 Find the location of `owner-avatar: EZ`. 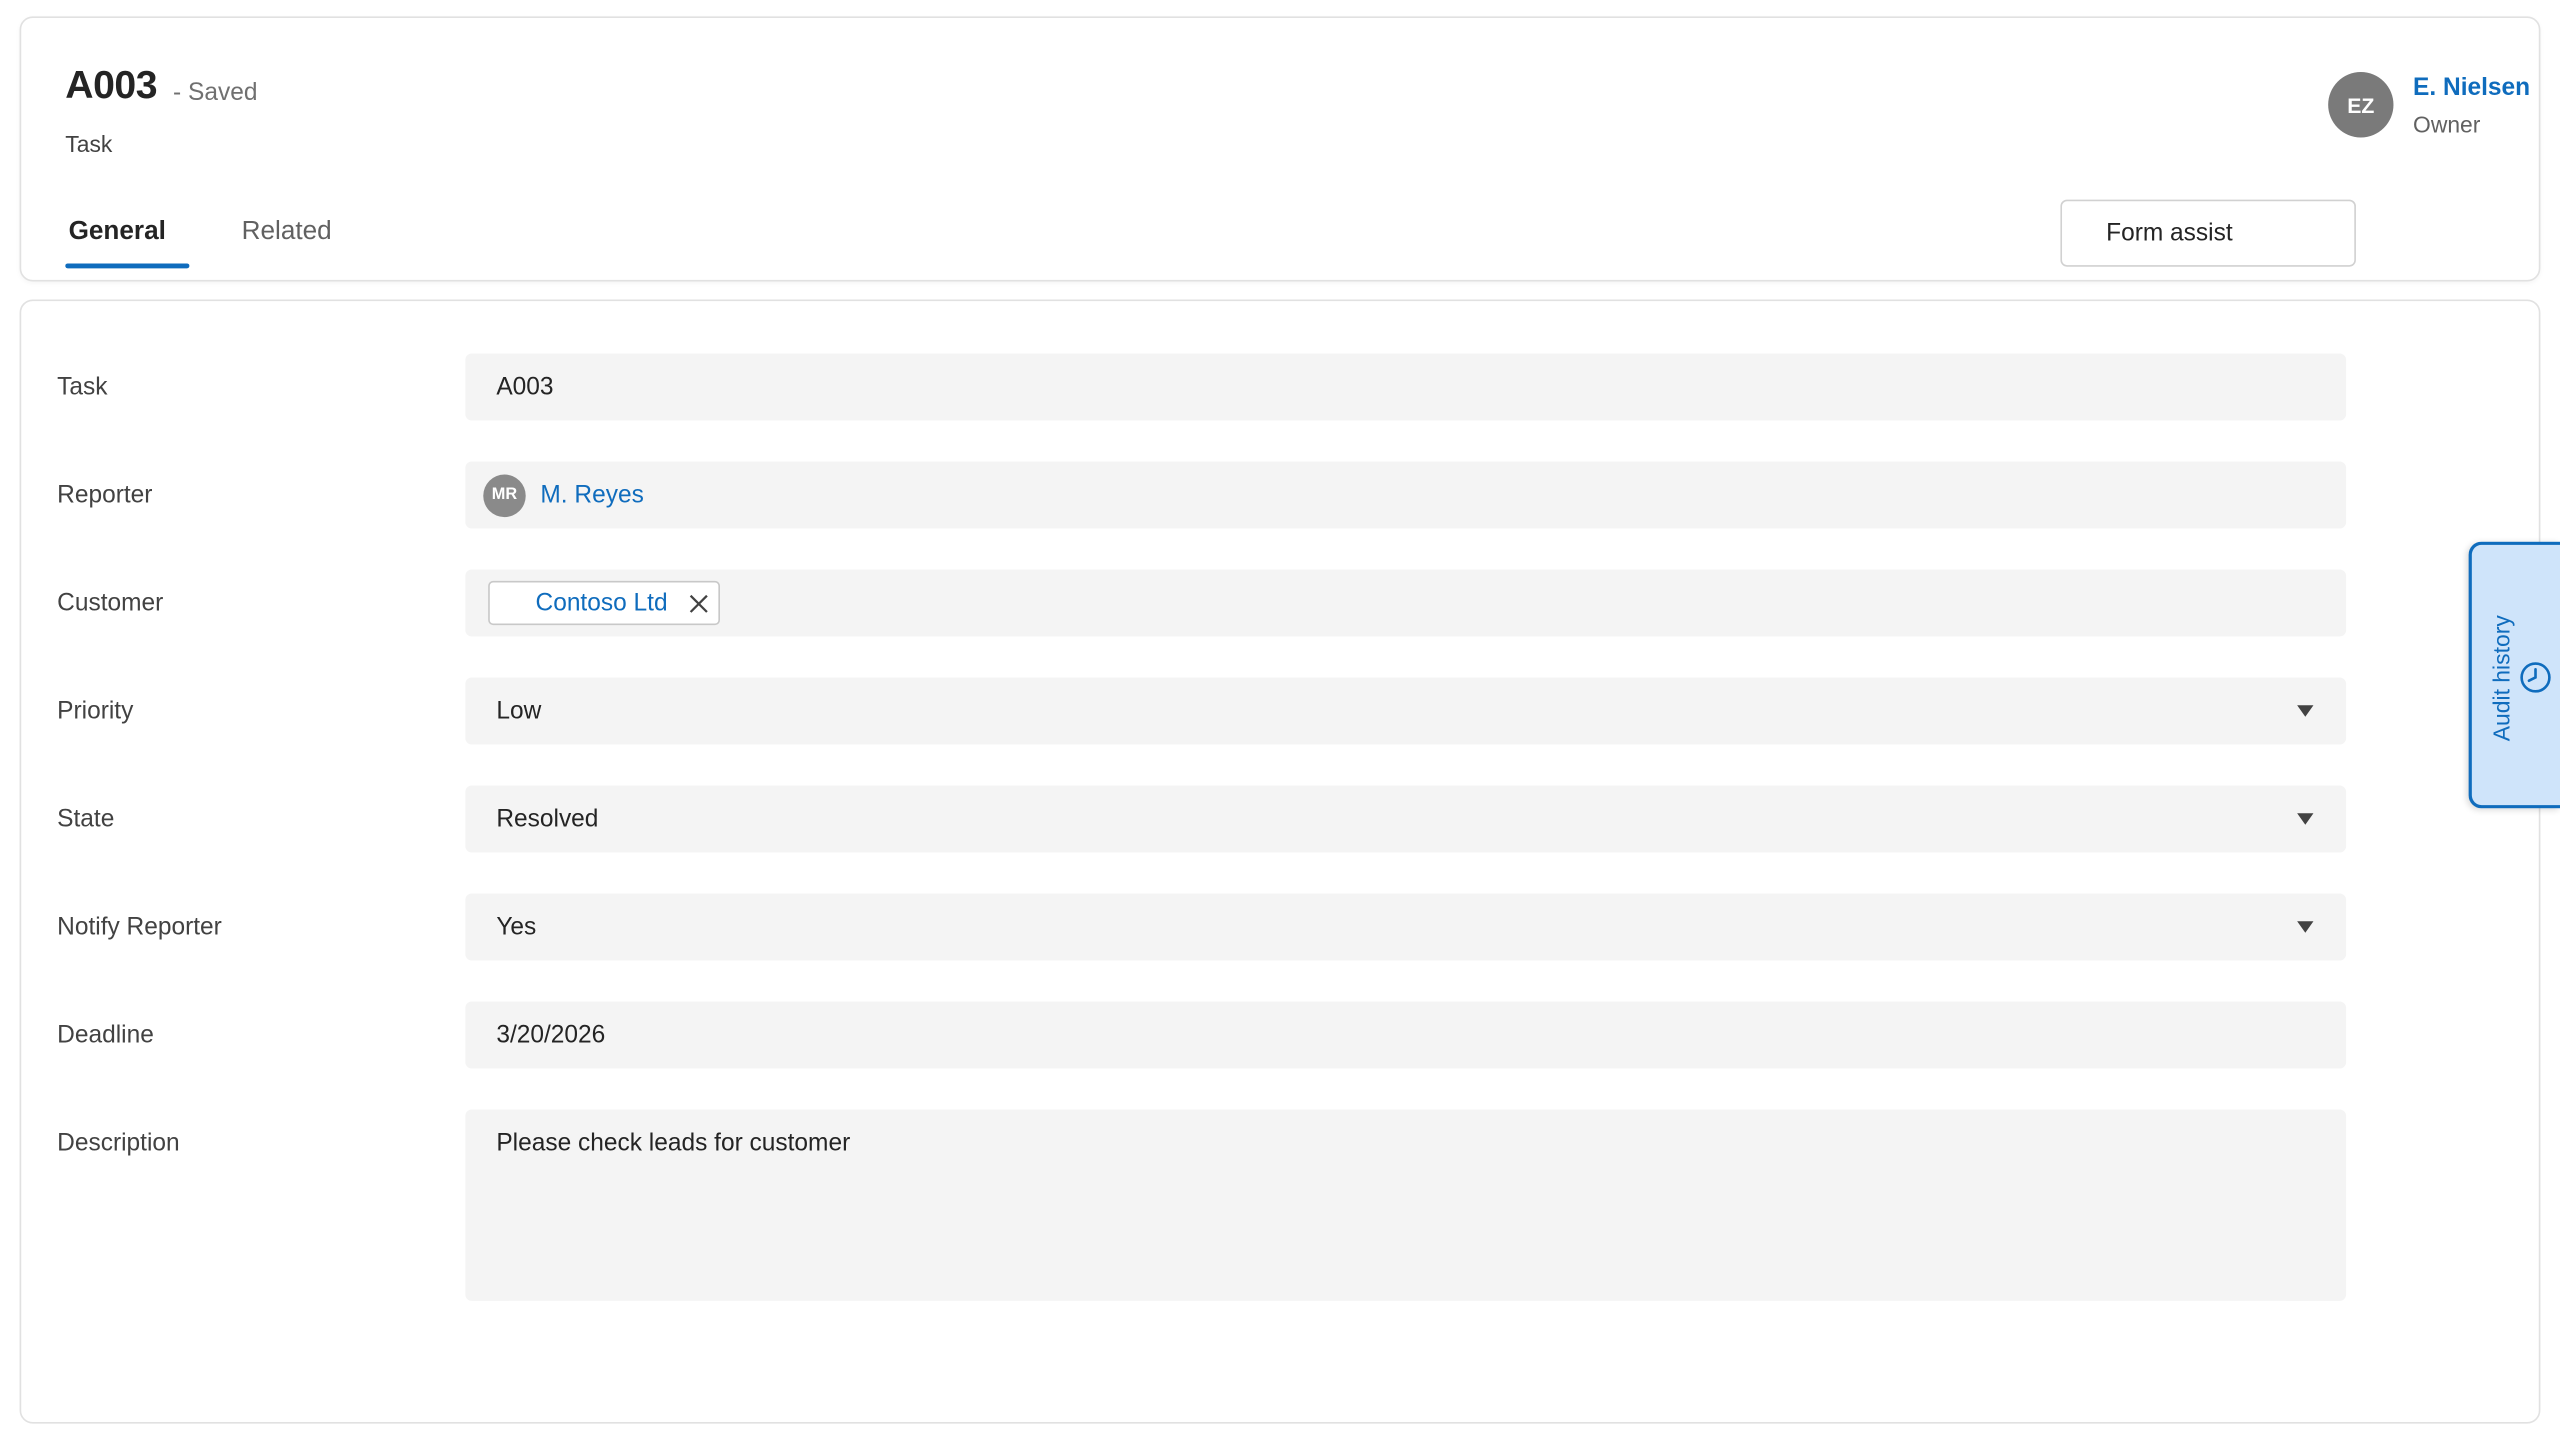

owner-avatar: EZ is located at coordinates (2361, 105).